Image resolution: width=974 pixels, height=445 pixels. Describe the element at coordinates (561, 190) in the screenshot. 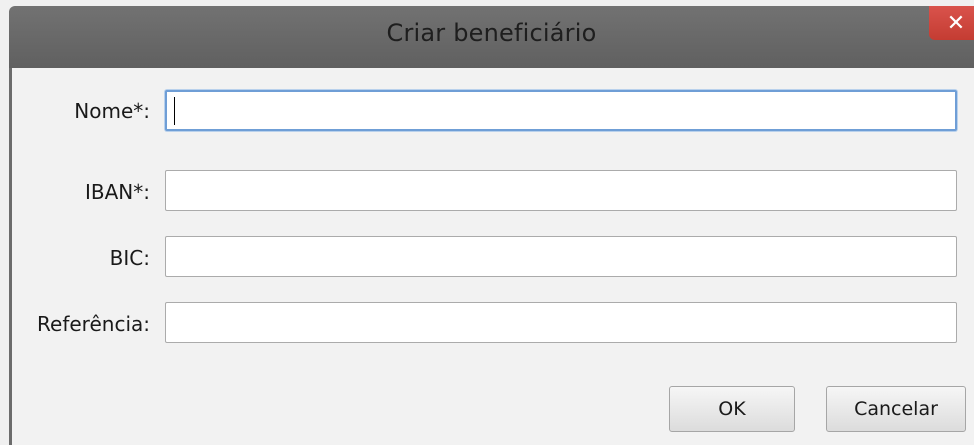

I see `iban-field` at that location.